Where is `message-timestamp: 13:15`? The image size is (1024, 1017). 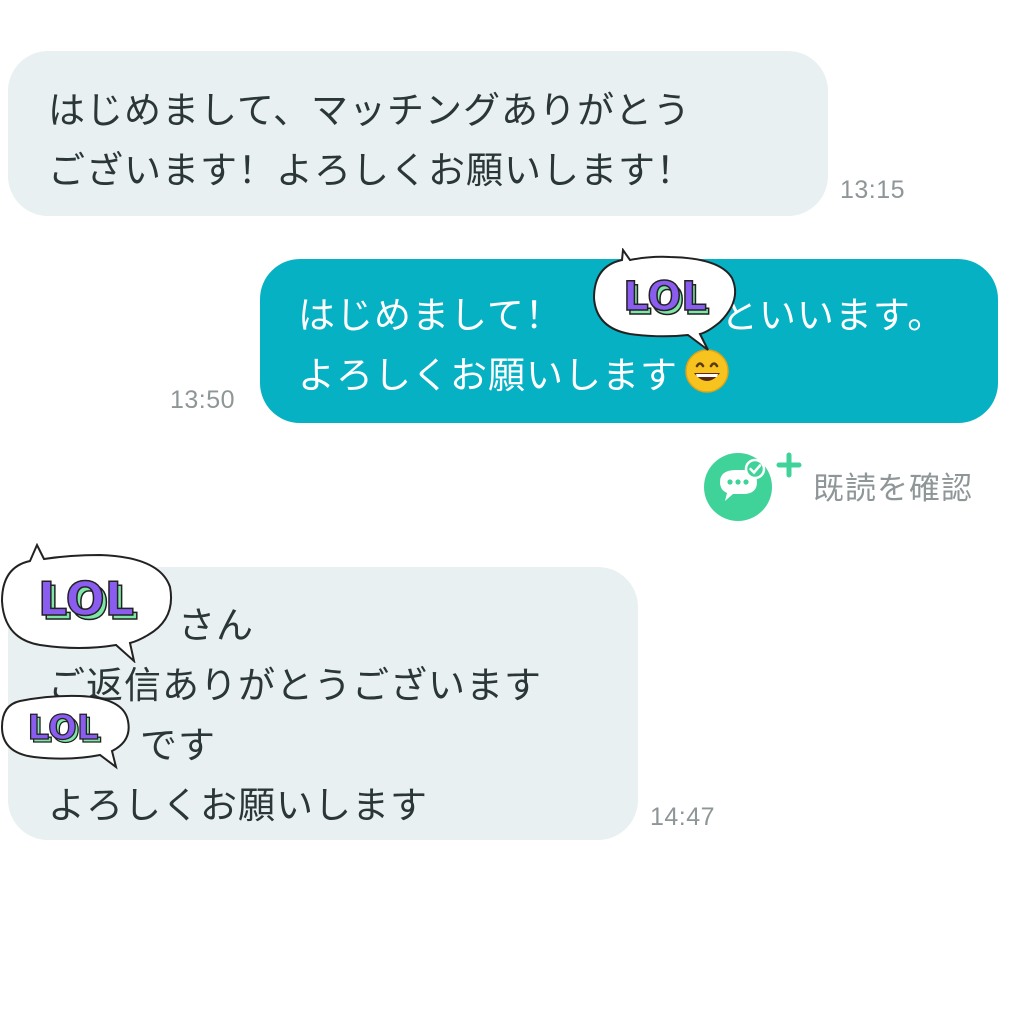
message-timestamp: 13:15 is located at coordinates (873, 190).